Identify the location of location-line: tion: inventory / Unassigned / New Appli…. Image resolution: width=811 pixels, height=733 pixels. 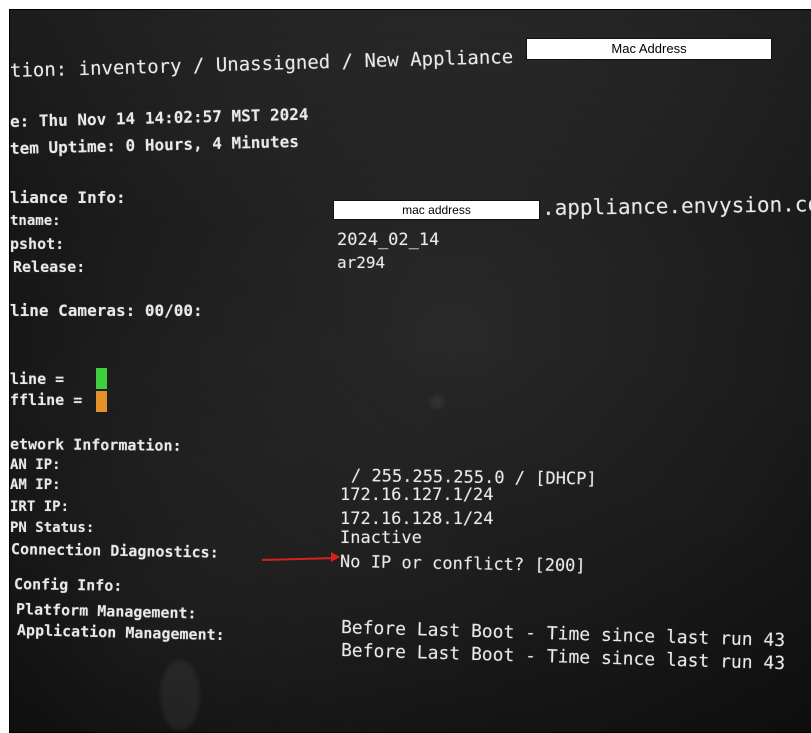
(261, 63).